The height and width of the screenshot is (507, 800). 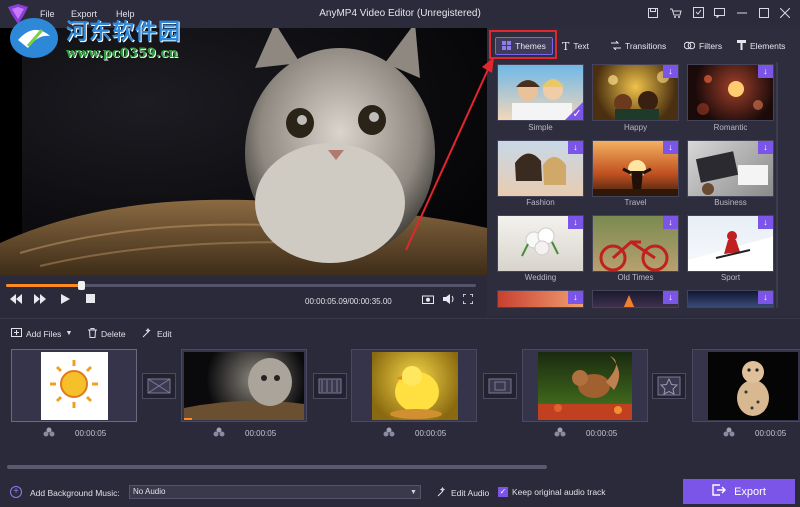 What do you see at coordinates (698, 14) in the screenshot?
I see `register-icon` at bounding box center [698, 14].